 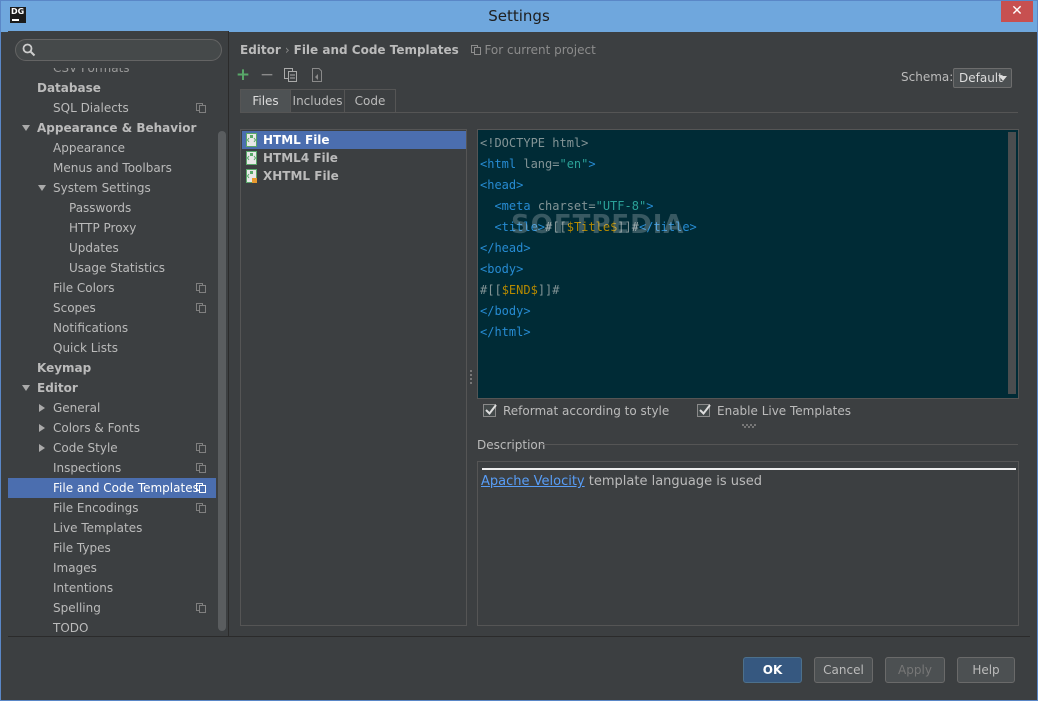 I want to click on sidebar-item-live-templates: Live Templates, so click(x=112, y=528).